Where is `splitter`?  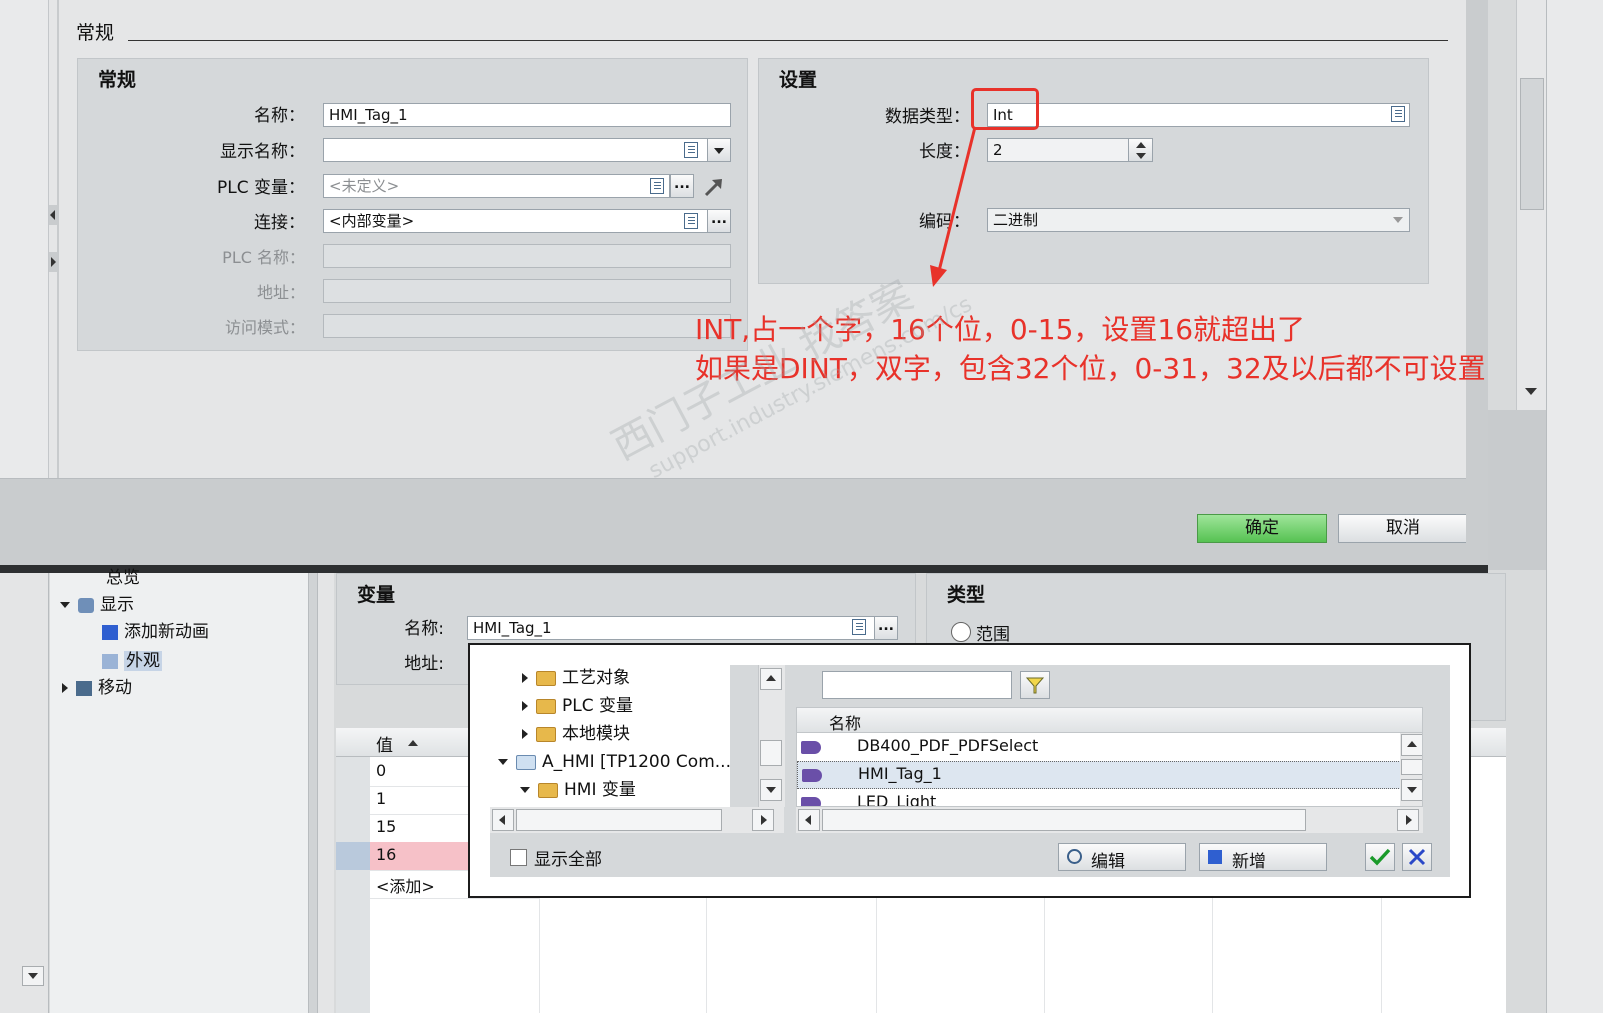 splitter is located at coordinates (313, 793).